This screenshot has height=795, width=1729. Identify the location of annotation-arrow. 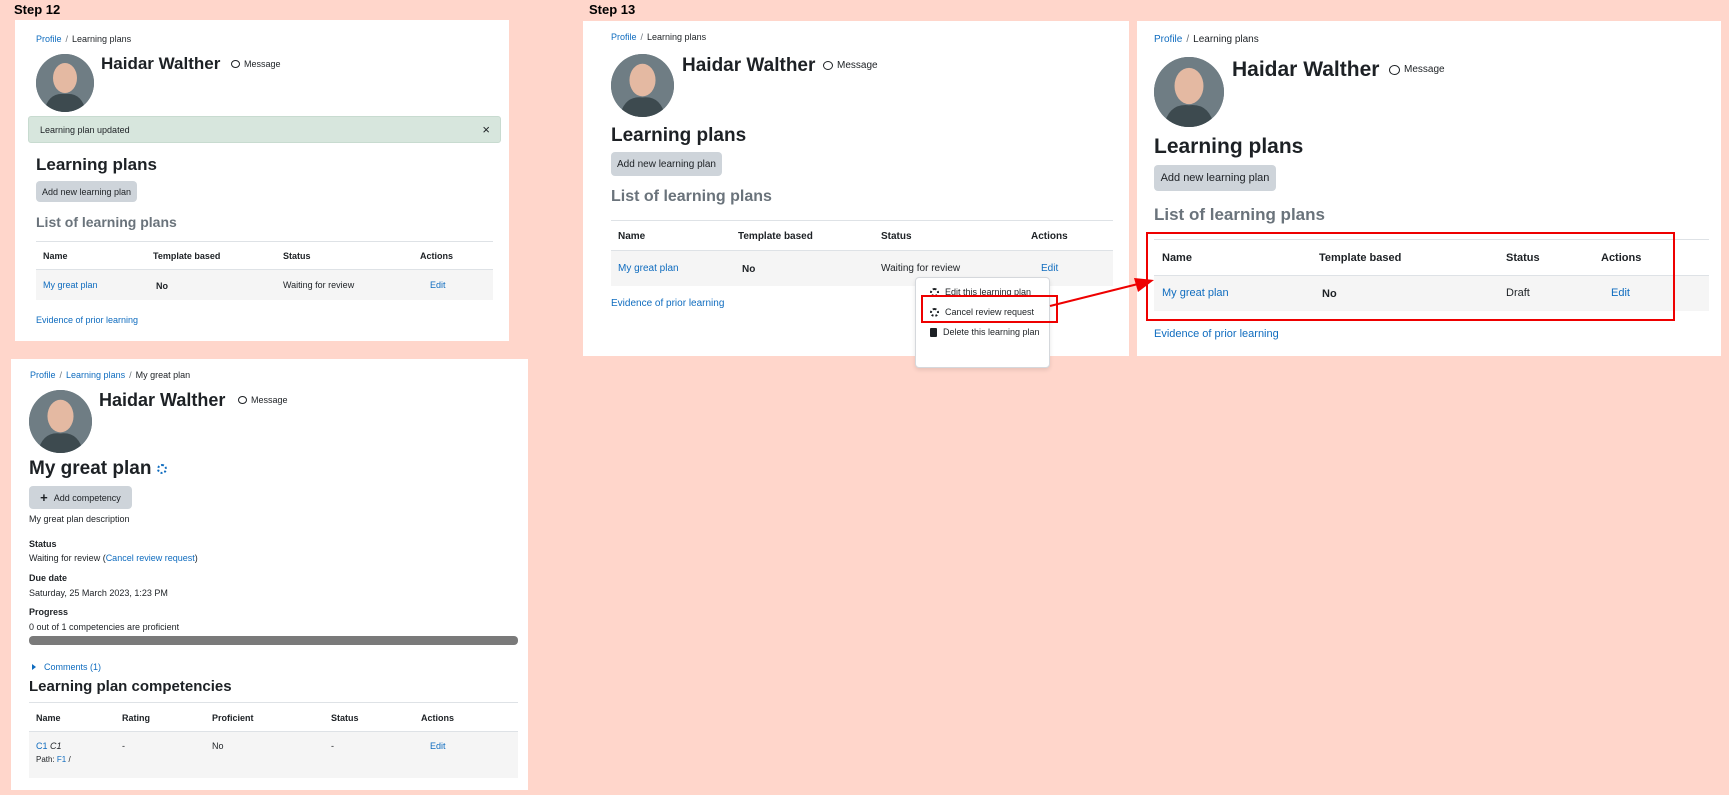
(1101, 292).